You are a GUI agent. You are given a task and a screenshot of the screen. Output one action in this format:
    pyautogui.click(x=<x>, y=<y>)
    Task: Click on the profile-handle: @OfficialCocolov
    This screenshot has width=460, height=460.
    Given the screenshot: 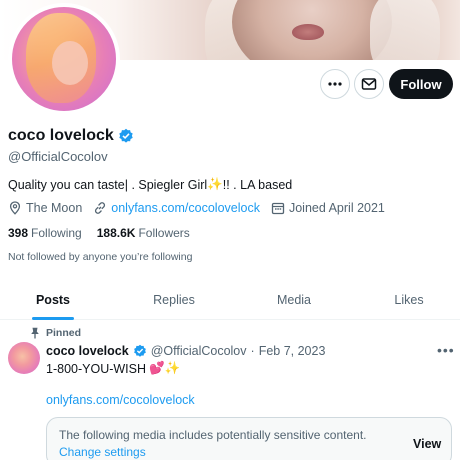 What is the action you would take?
    pyautogui.click(x=58, y=156)
    